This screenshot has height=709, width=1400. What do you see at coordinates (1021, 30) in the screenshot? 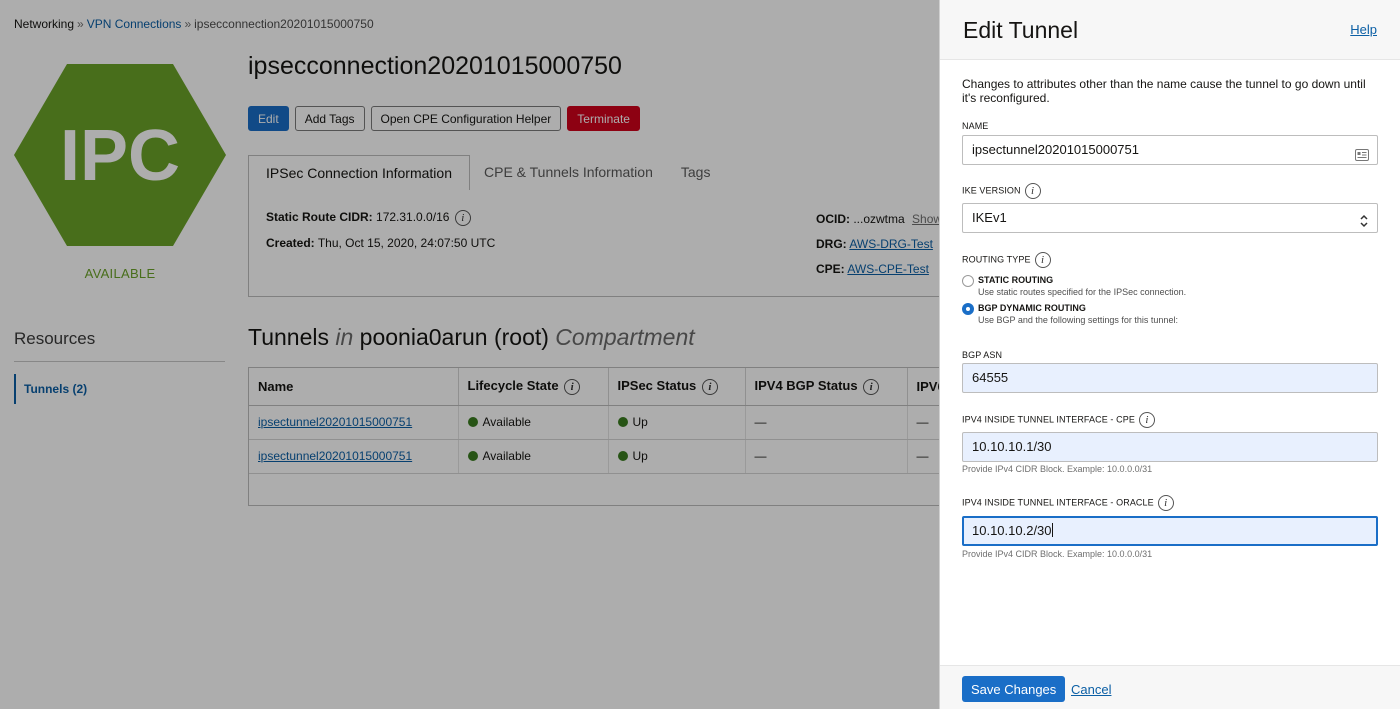
I see `panel-title: Edit Tunnel` at bounding box center [1021, 30].